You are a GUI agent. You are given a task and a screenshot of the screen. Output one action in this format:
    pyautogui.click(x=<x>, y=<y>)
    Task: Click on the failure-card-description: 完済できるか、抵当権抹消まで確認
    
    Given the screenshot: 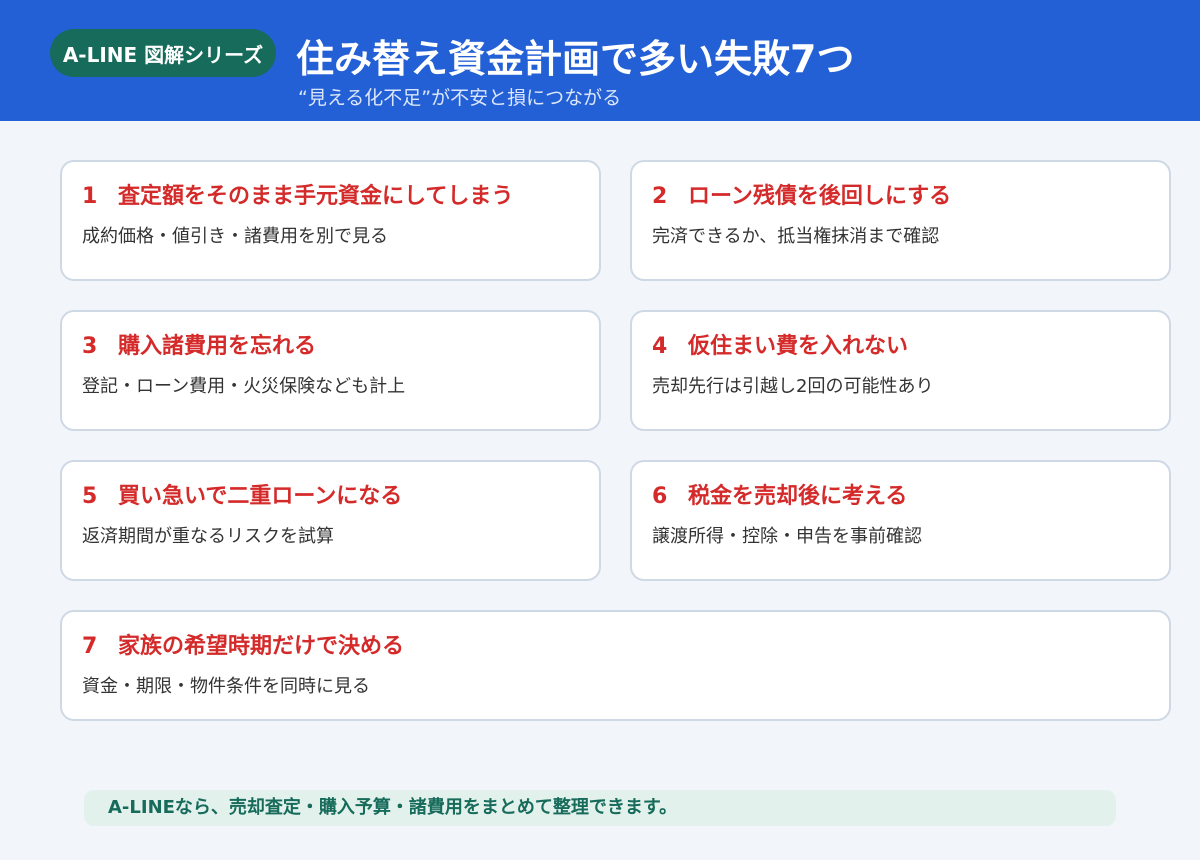 What is the action you would take?
    pyautogui.click(x=796, y=236)
    